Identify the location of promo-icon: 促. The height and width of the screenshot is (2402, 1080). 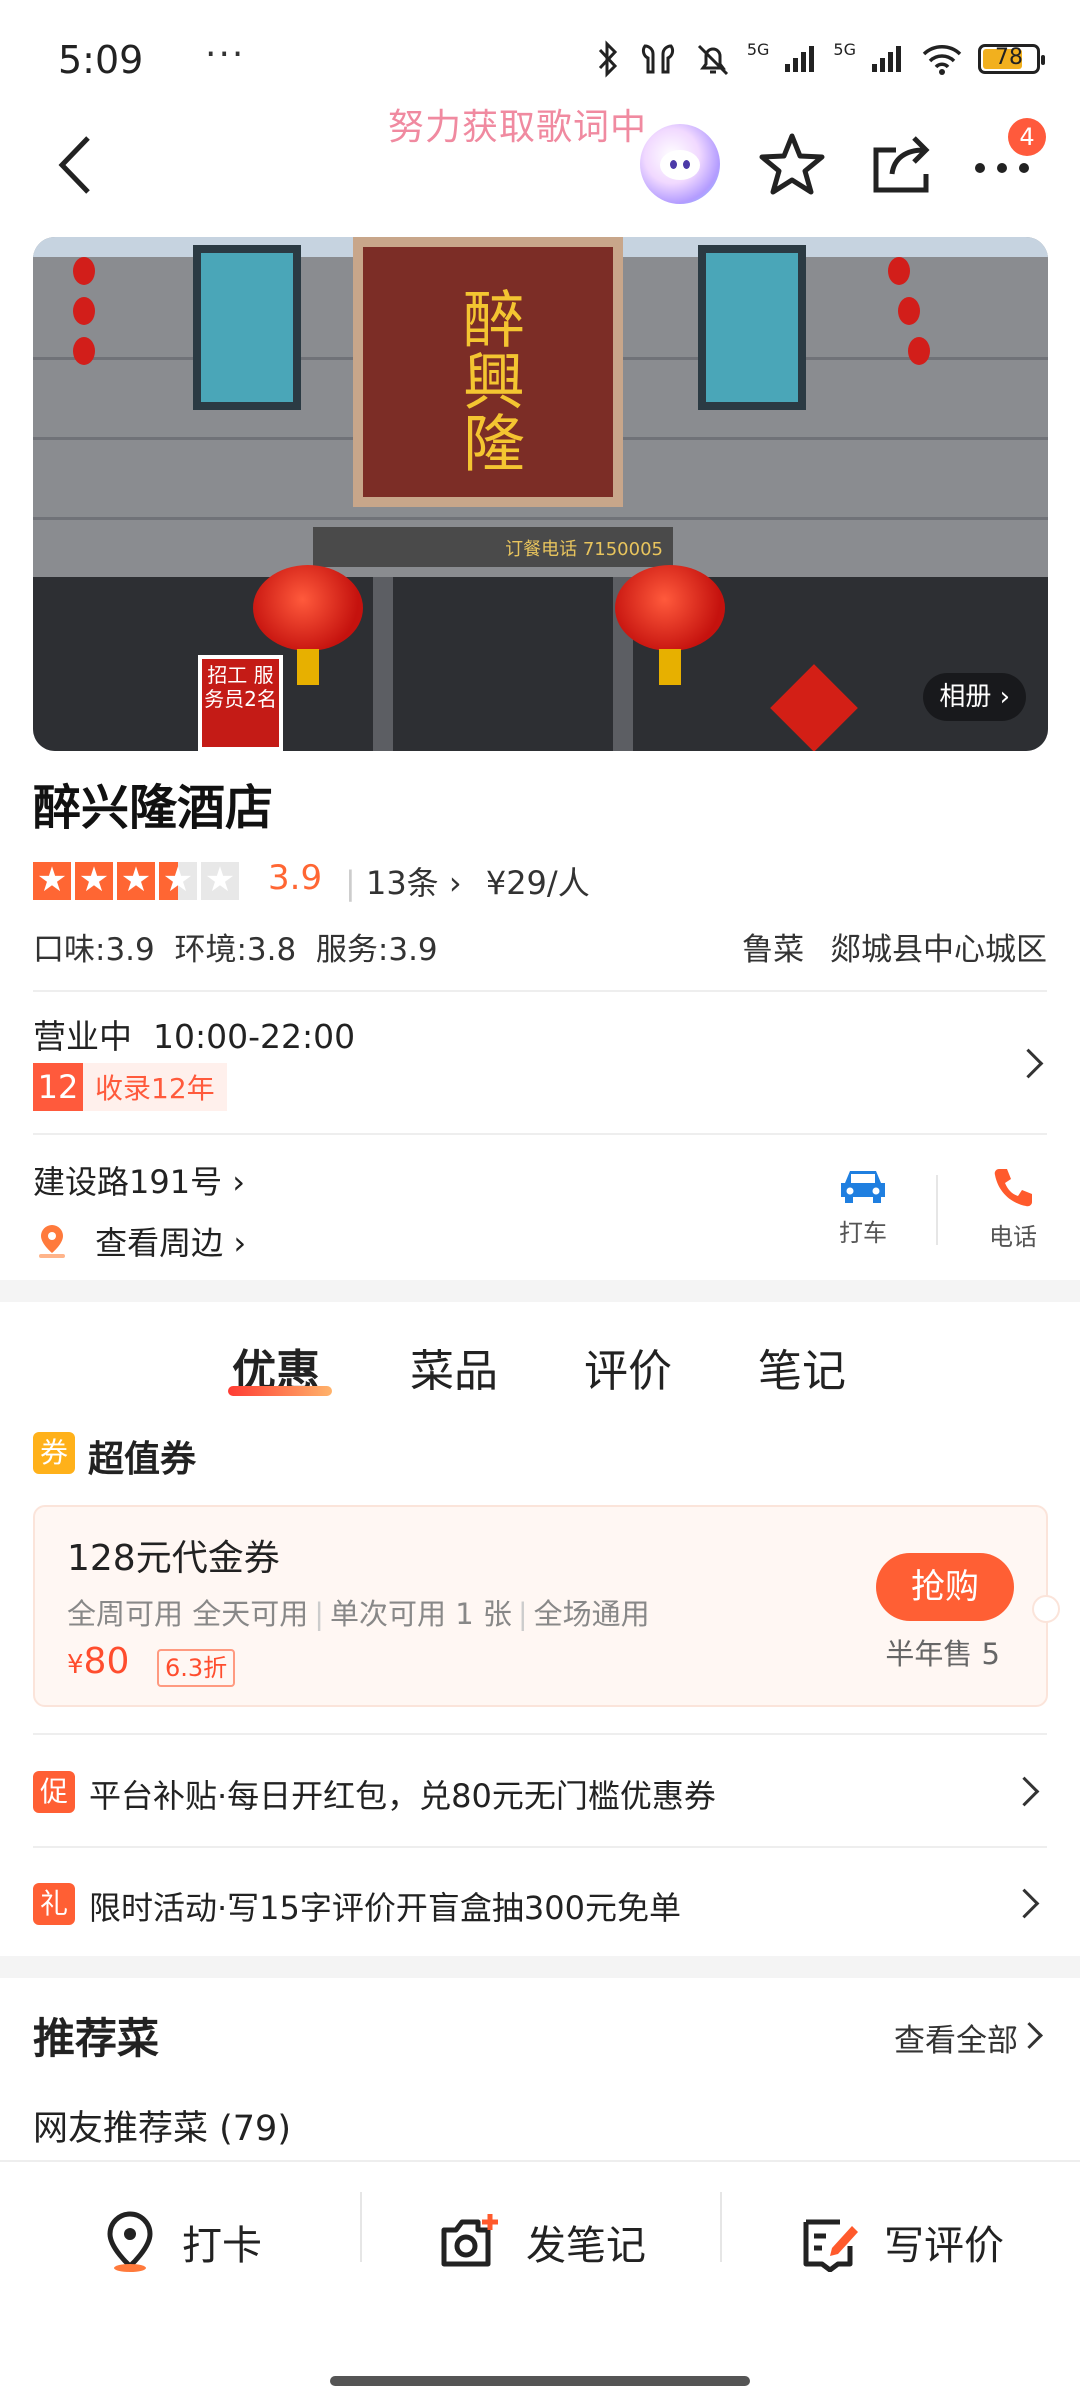
(54, 1792).